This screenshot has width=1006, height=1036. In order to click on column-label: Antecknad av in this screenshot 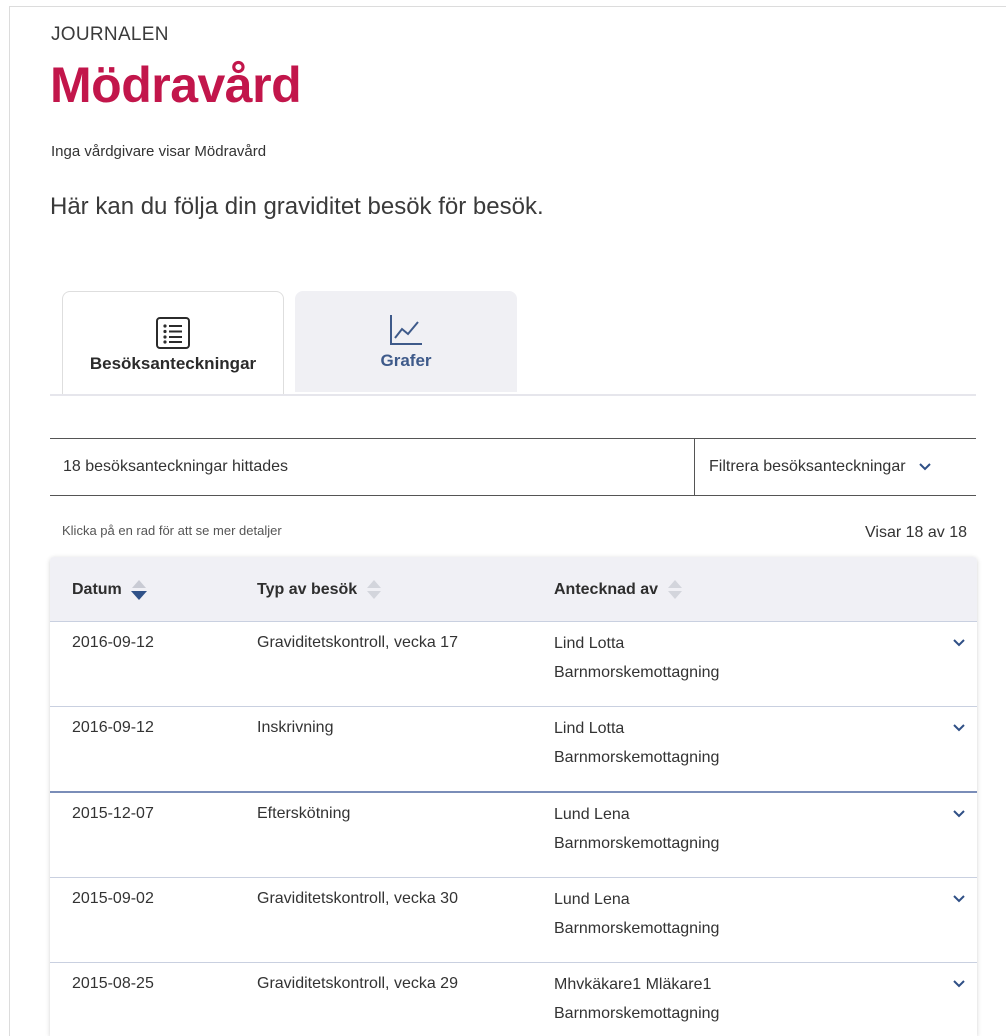, I will do `click(606, 589)`.